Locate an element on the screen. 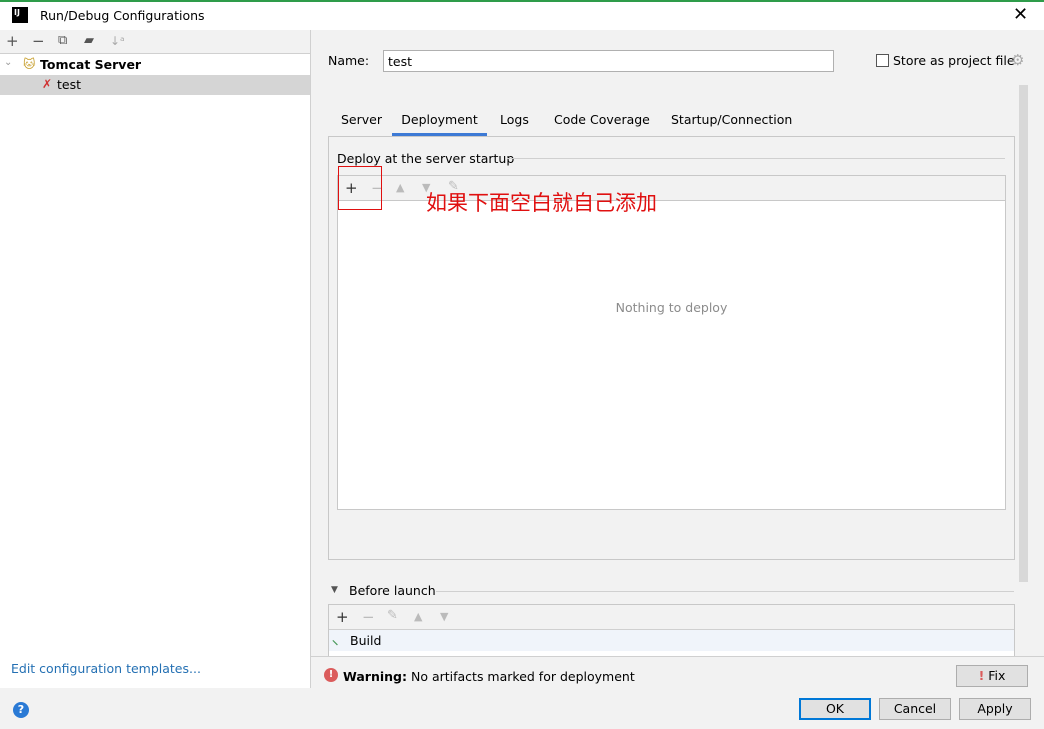 The height and width of the screenshot is (729, 1044). tree-toolbar: + − ⧉ ▰ ↓ᵃ is located at coordinates (155, 42).